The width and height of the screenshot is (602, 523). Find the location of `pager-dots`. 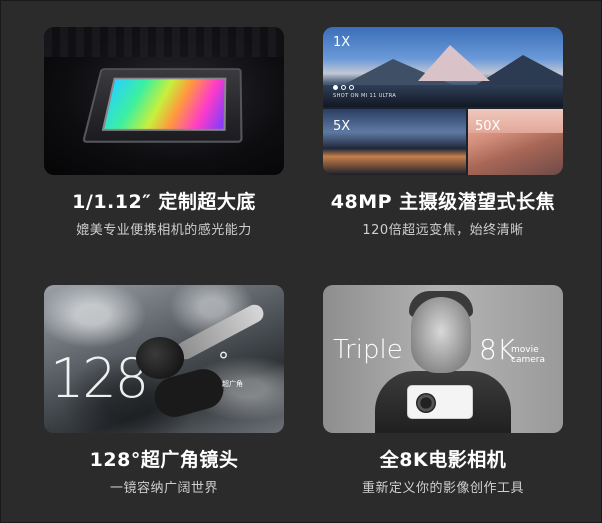

pager-dots is located at coordinates (343, 87).